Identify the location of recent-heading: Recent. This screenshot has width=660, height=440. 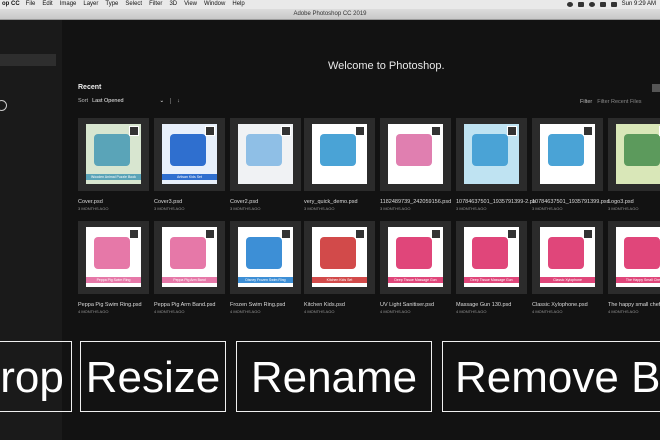
(90, 87).